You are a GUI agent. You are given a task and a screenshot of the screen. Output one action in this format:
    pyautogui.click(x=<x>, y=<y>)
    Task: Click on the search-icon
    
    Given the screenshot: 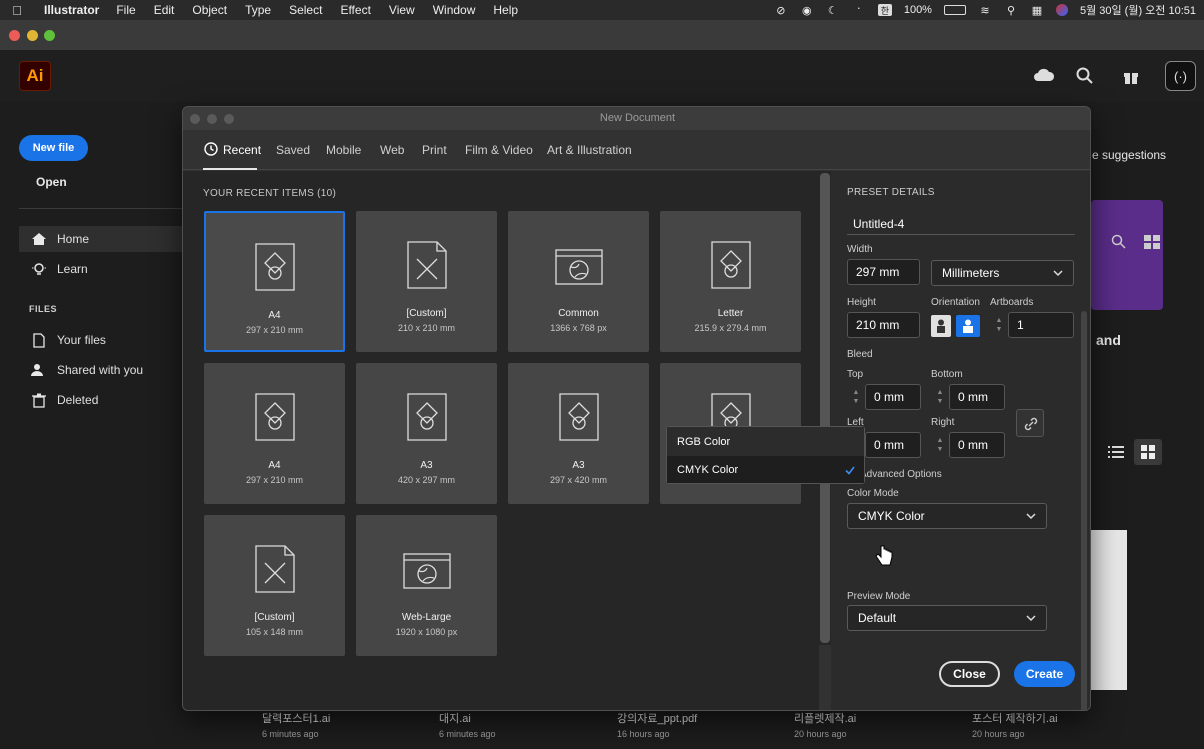 What is the action you would take?
    pyautogui.click(x=1085, y=76)
    